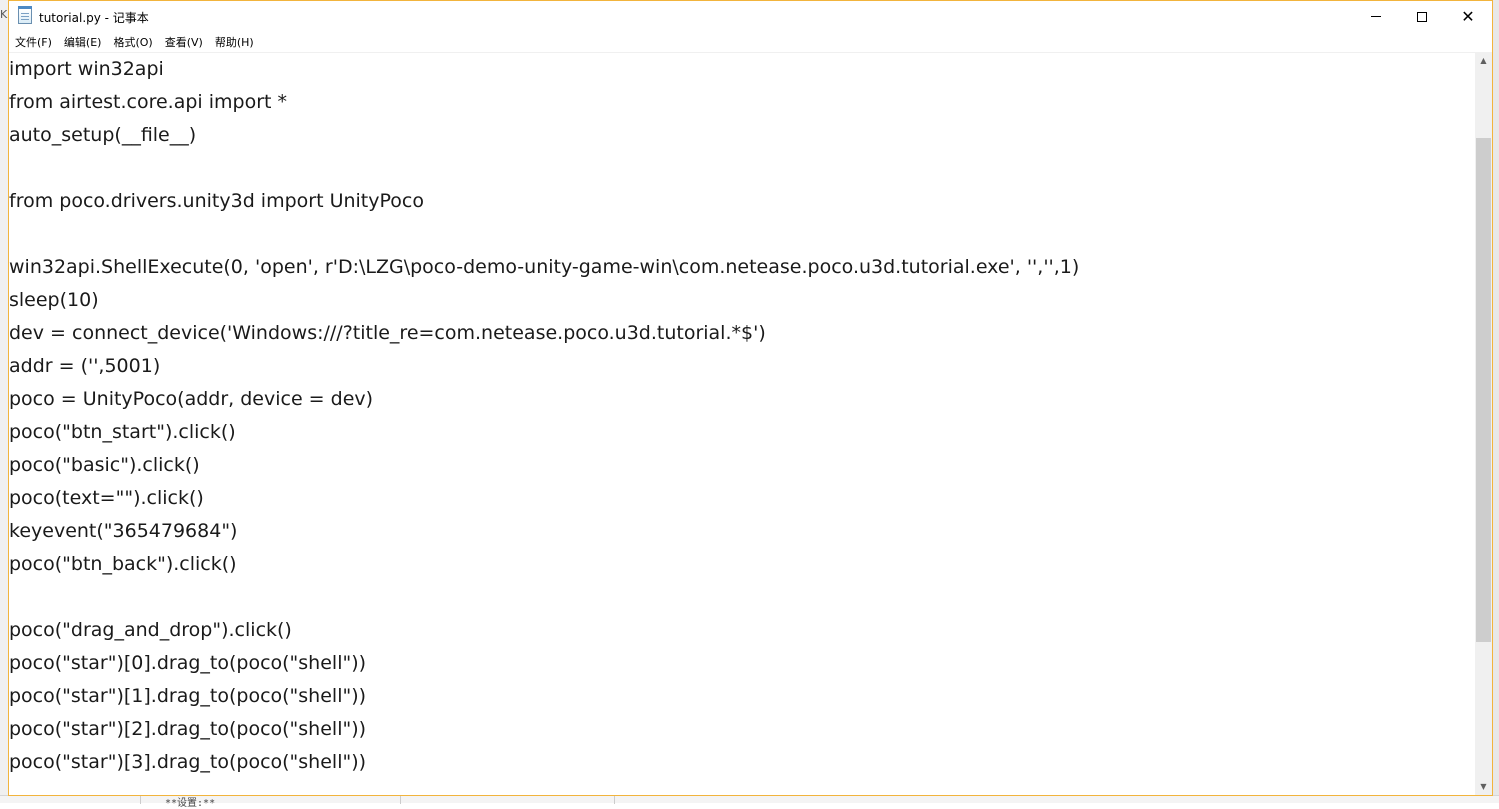 The height and width of the screenshot is (809, 1499). I want to click on code-line: poco(text="").click(), so click(106, 498).